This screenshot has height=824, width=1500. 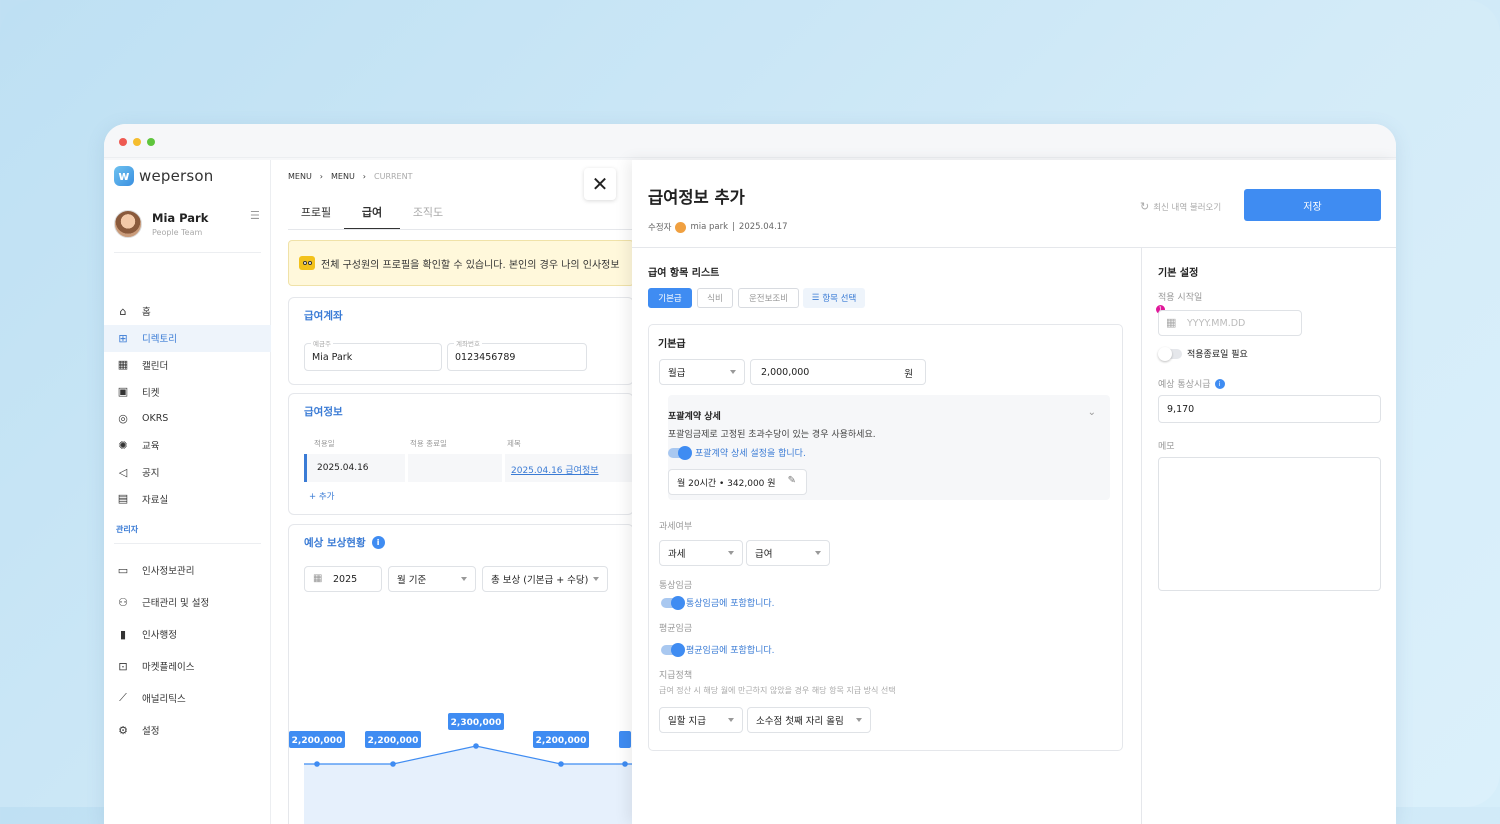 What do you see at coordinates (123, 142) in the screenshot?
I see `close-window-dot` at bounding box center [123, 142].